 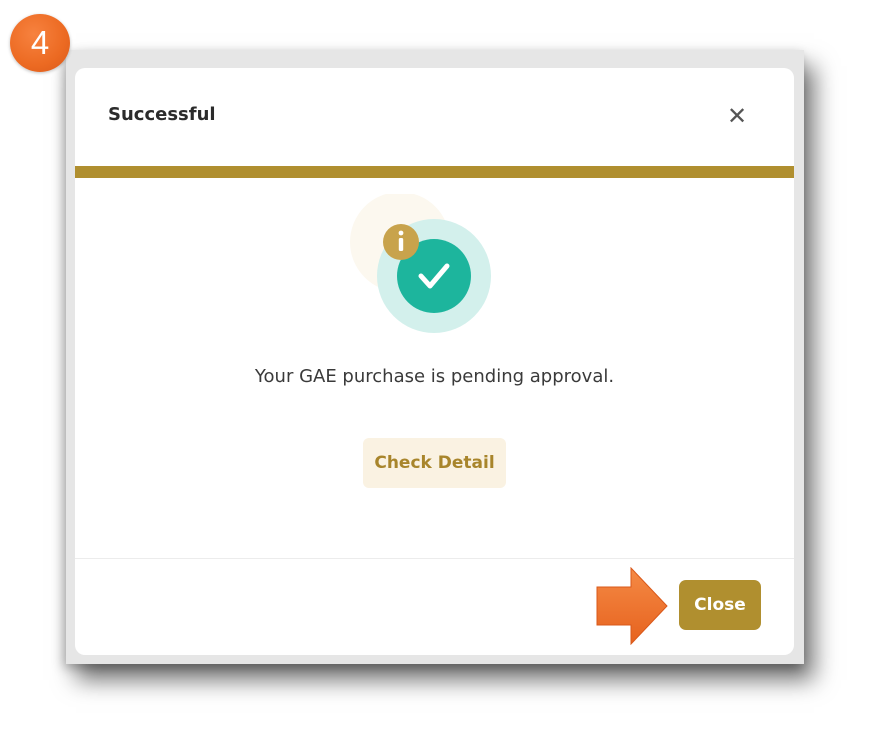 I want to click on close-icon: ✕, so click(x=737, y=116).